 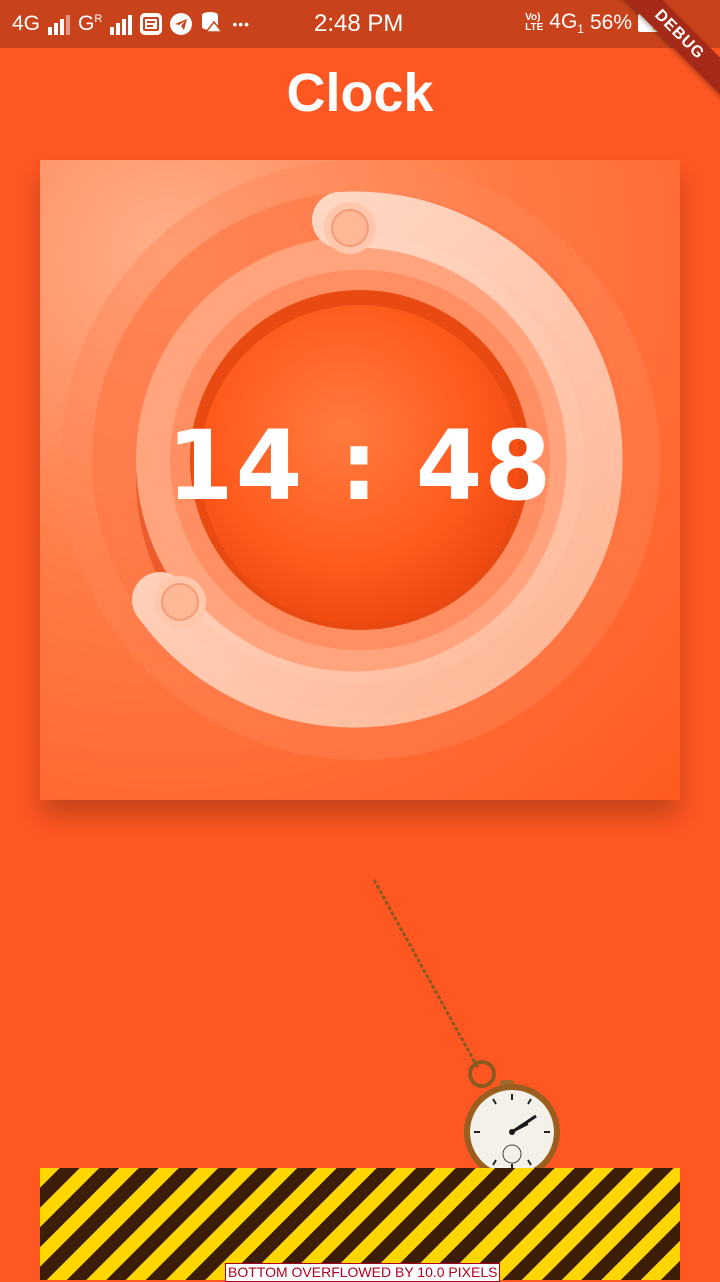 I want to click on network-type-sim1: 4G, so click(x=26, y=23).